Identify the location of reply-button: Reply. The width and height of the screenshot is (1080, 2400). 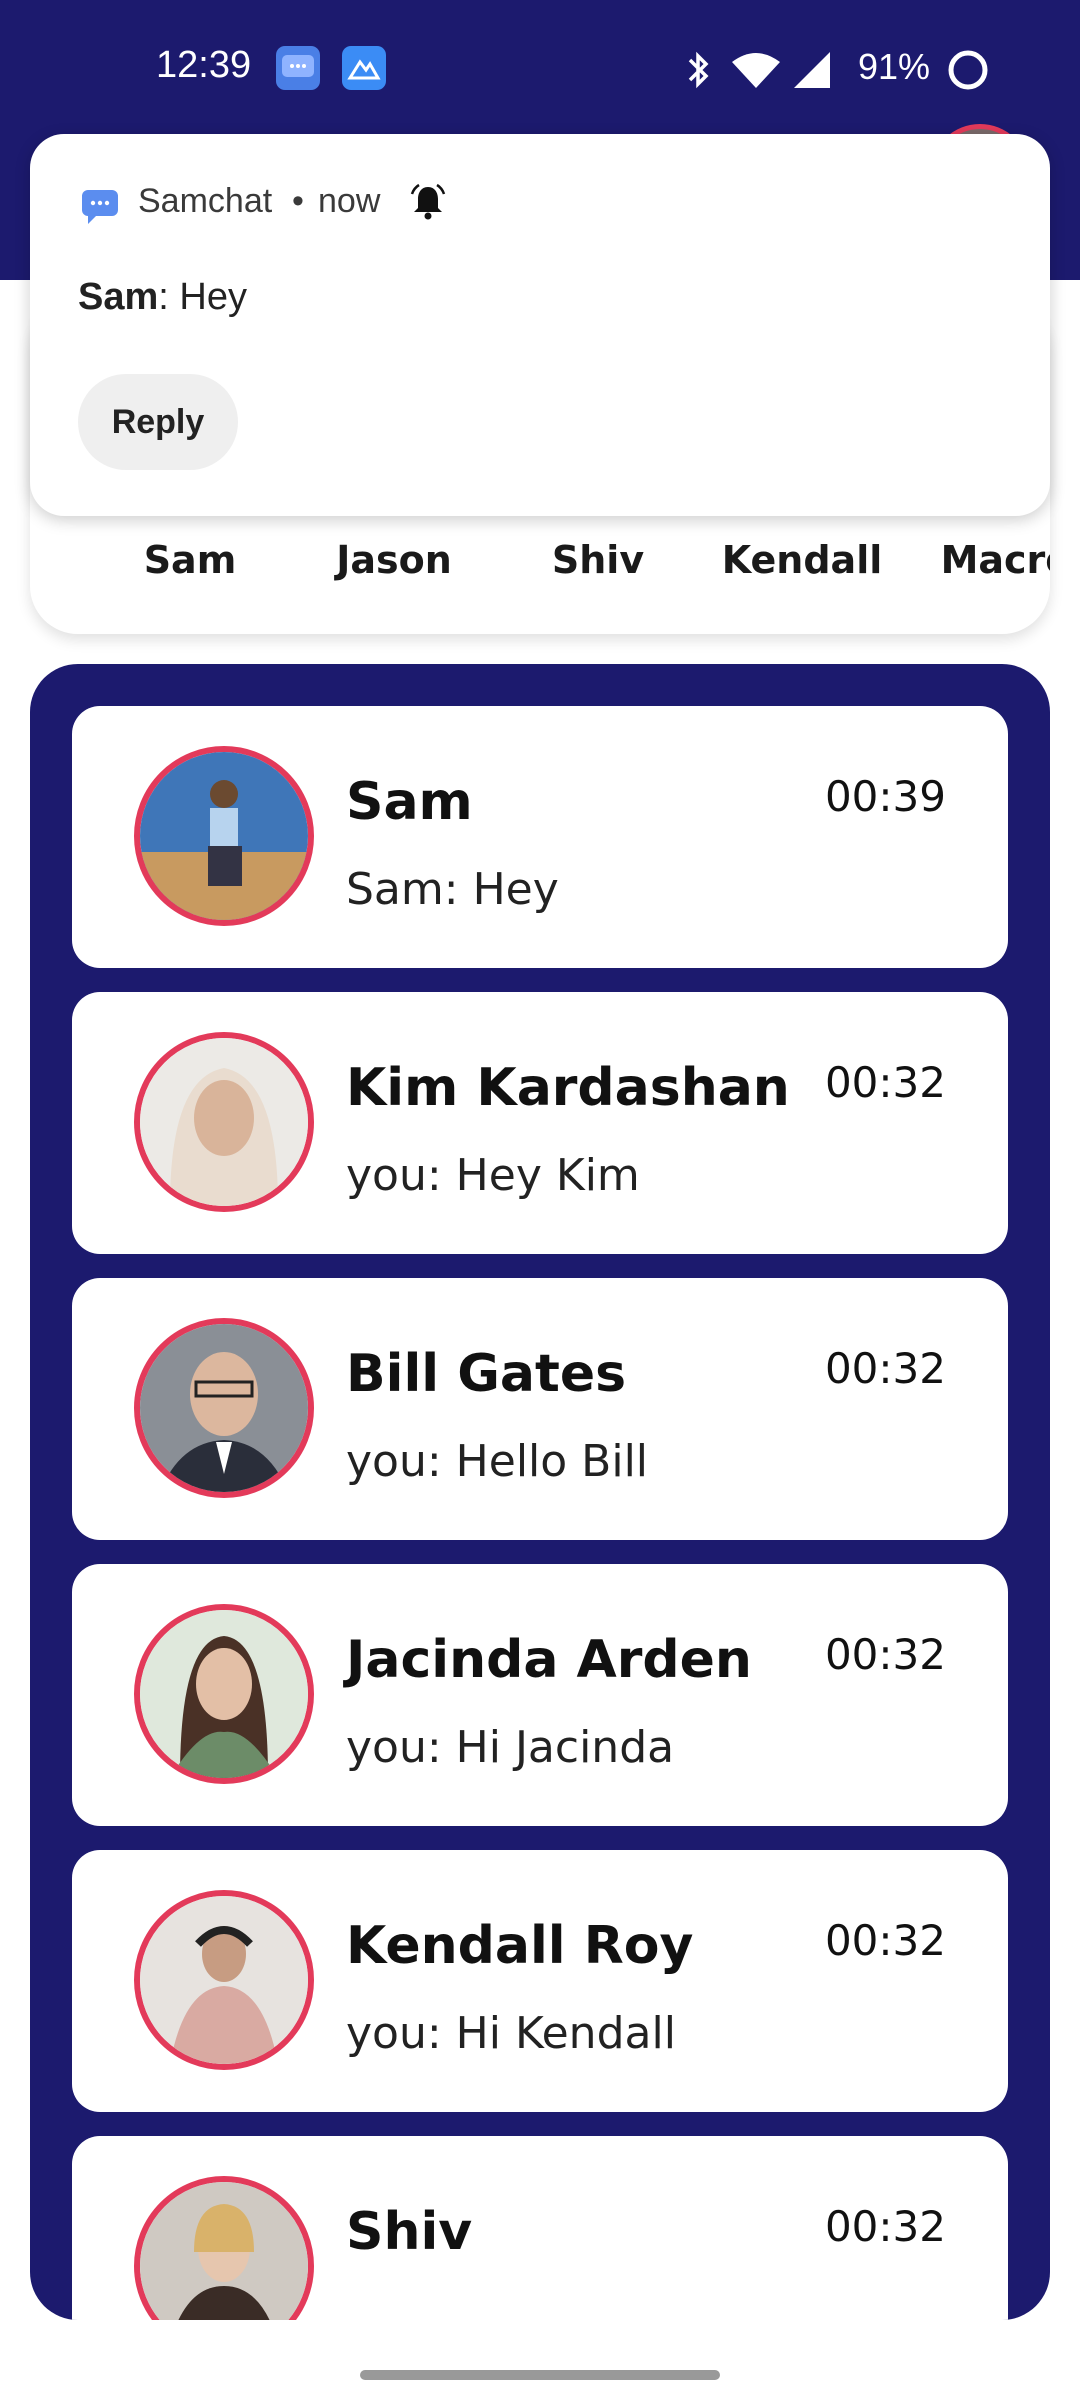
(158, 422).